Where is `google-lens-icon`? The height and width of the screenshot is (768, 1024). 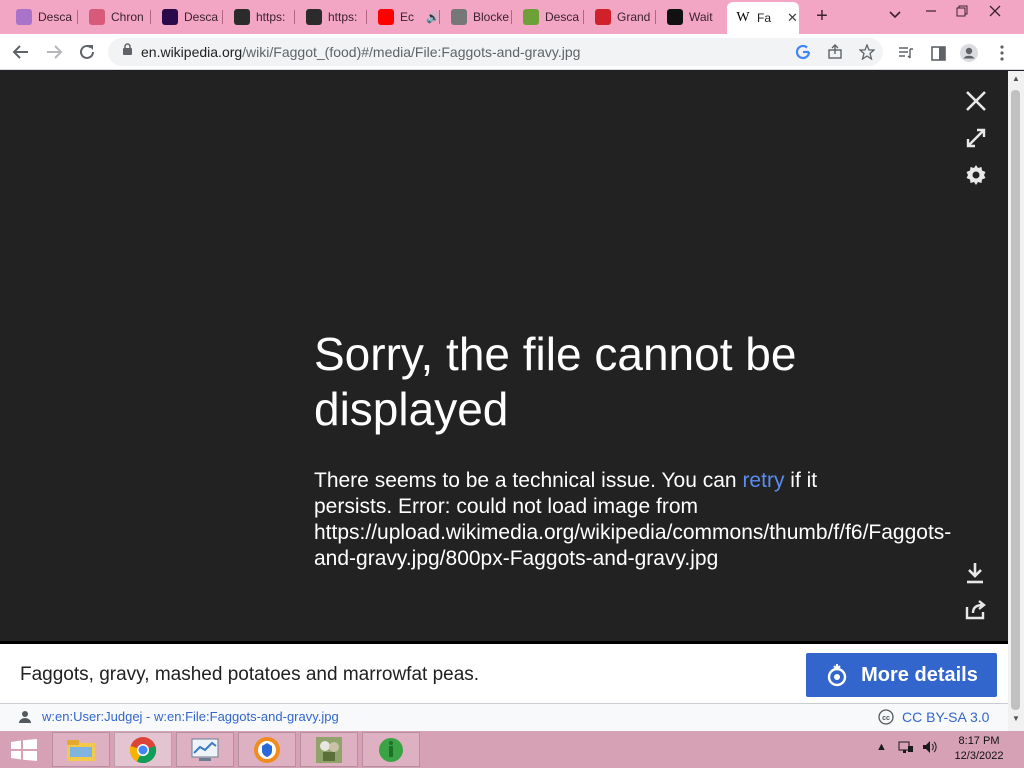 google-lens-icon is located at coordinates (803, 54).